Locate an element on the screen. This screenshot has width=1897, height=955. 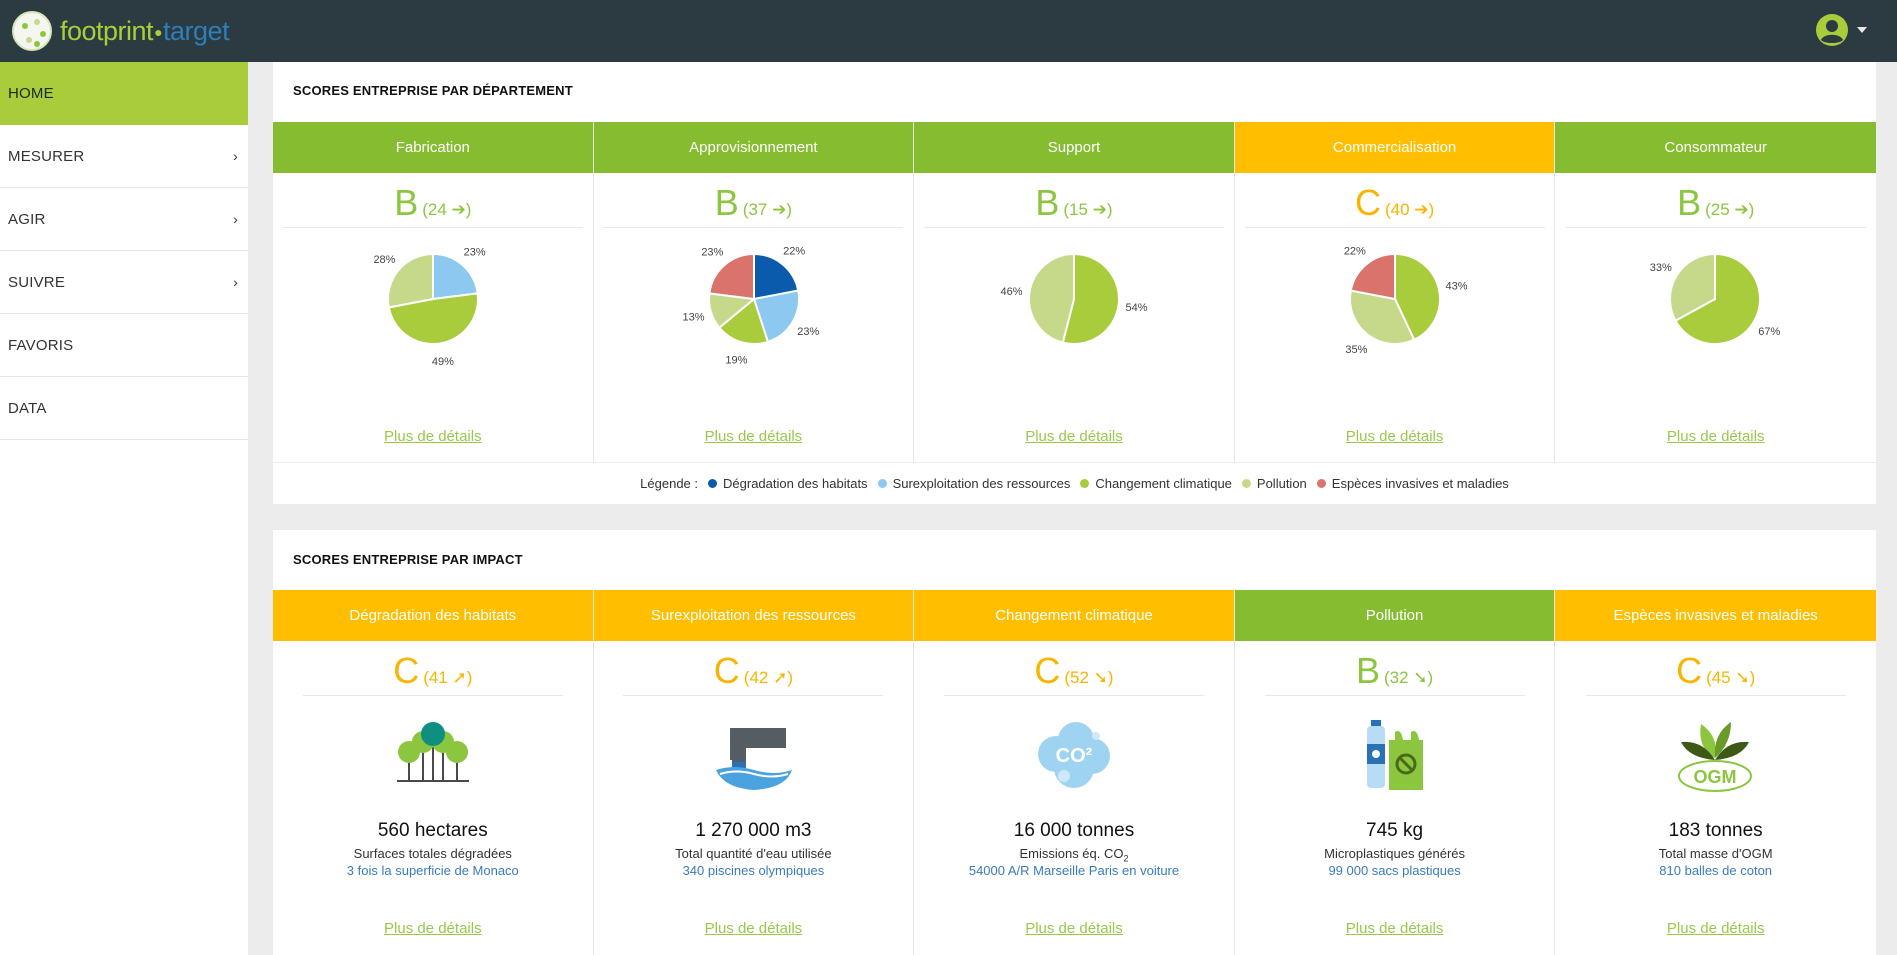
pie-percent-label: 54% is located at coordinates (1137, 308).